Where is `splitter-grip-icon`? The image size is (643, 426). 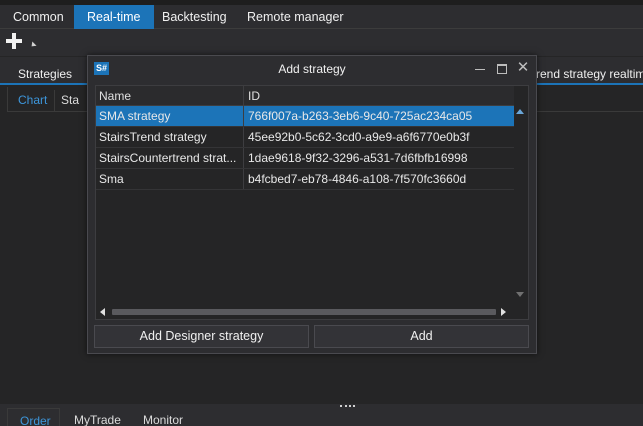
splitter-grip-icon is located at coordinates (347, 406).